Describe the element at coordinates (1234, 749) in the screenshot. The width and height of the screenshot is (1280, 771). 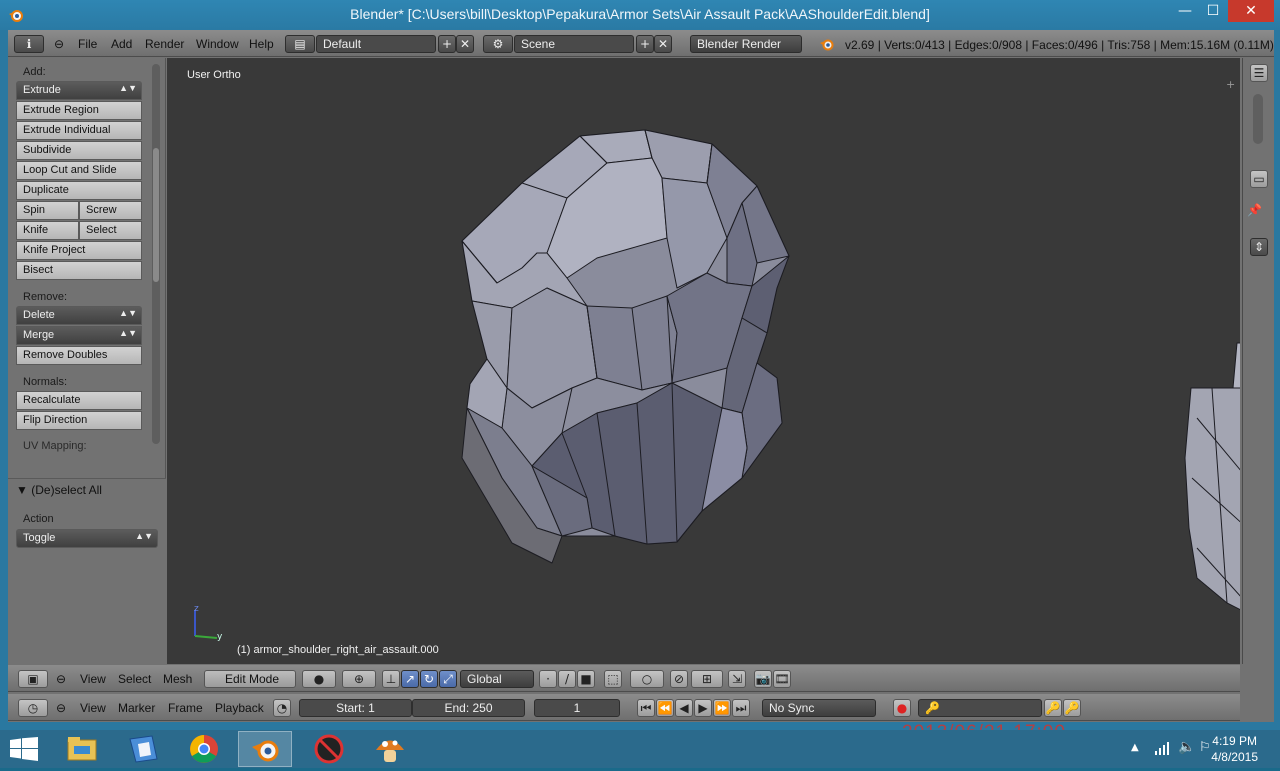
I see `system-clock: 4:19 PM 4/8/2015` at that location.